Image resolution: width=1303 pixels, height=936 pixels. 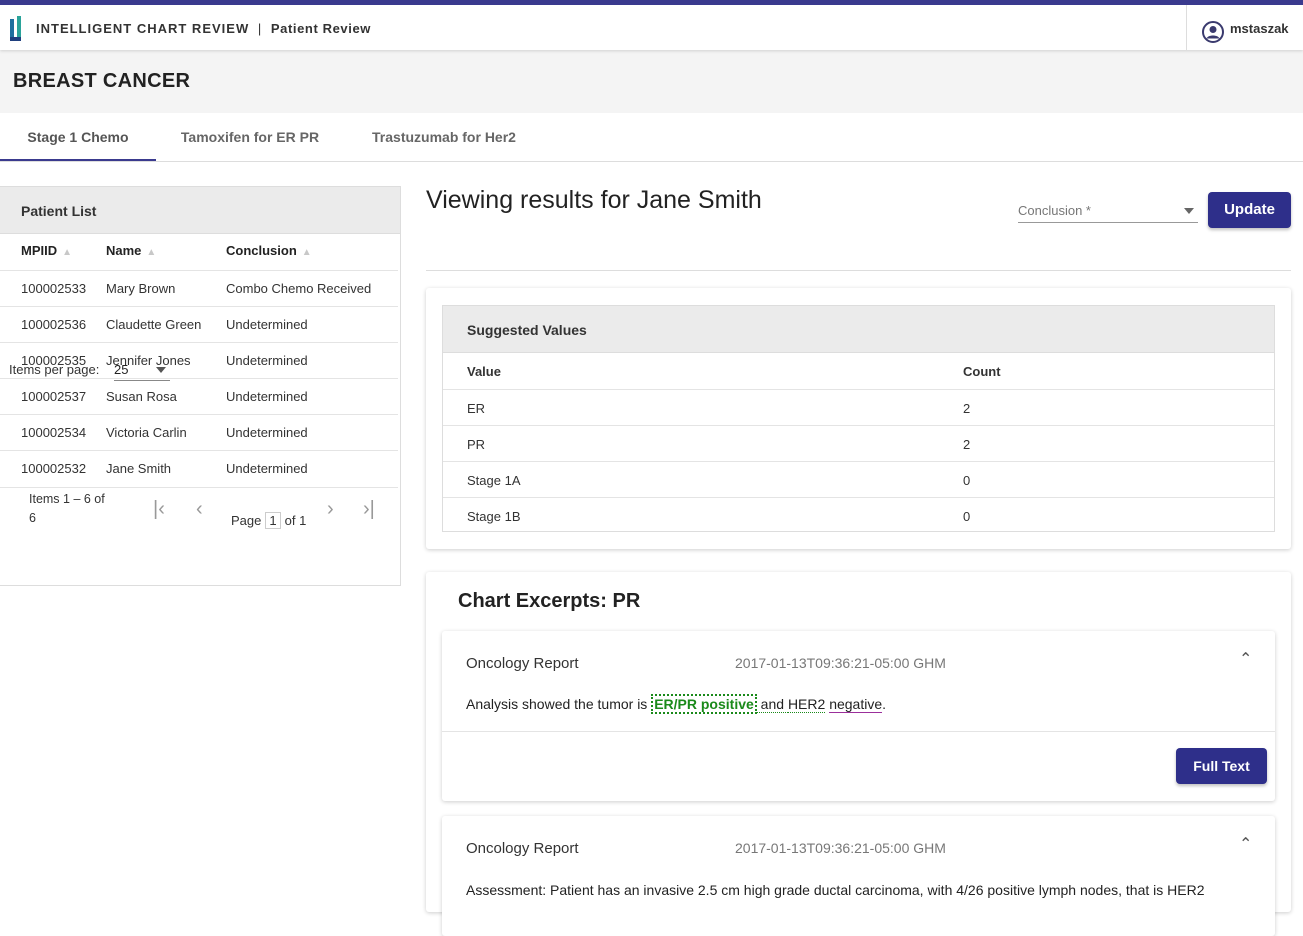 I want to click on patient-row: 100002534 Victoria Carlin Undetermined, so click(x=199, y=432).